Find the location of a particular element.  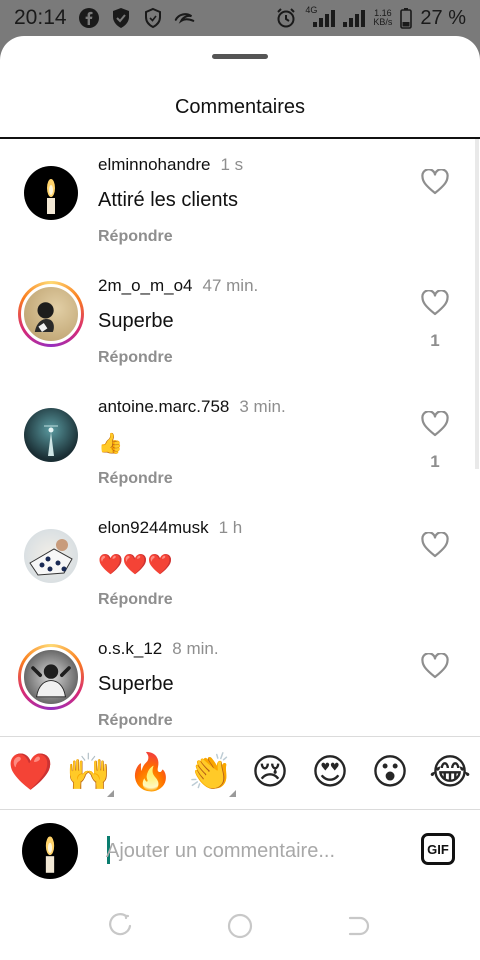

facebook-icon is located at coordinates (89, 18).